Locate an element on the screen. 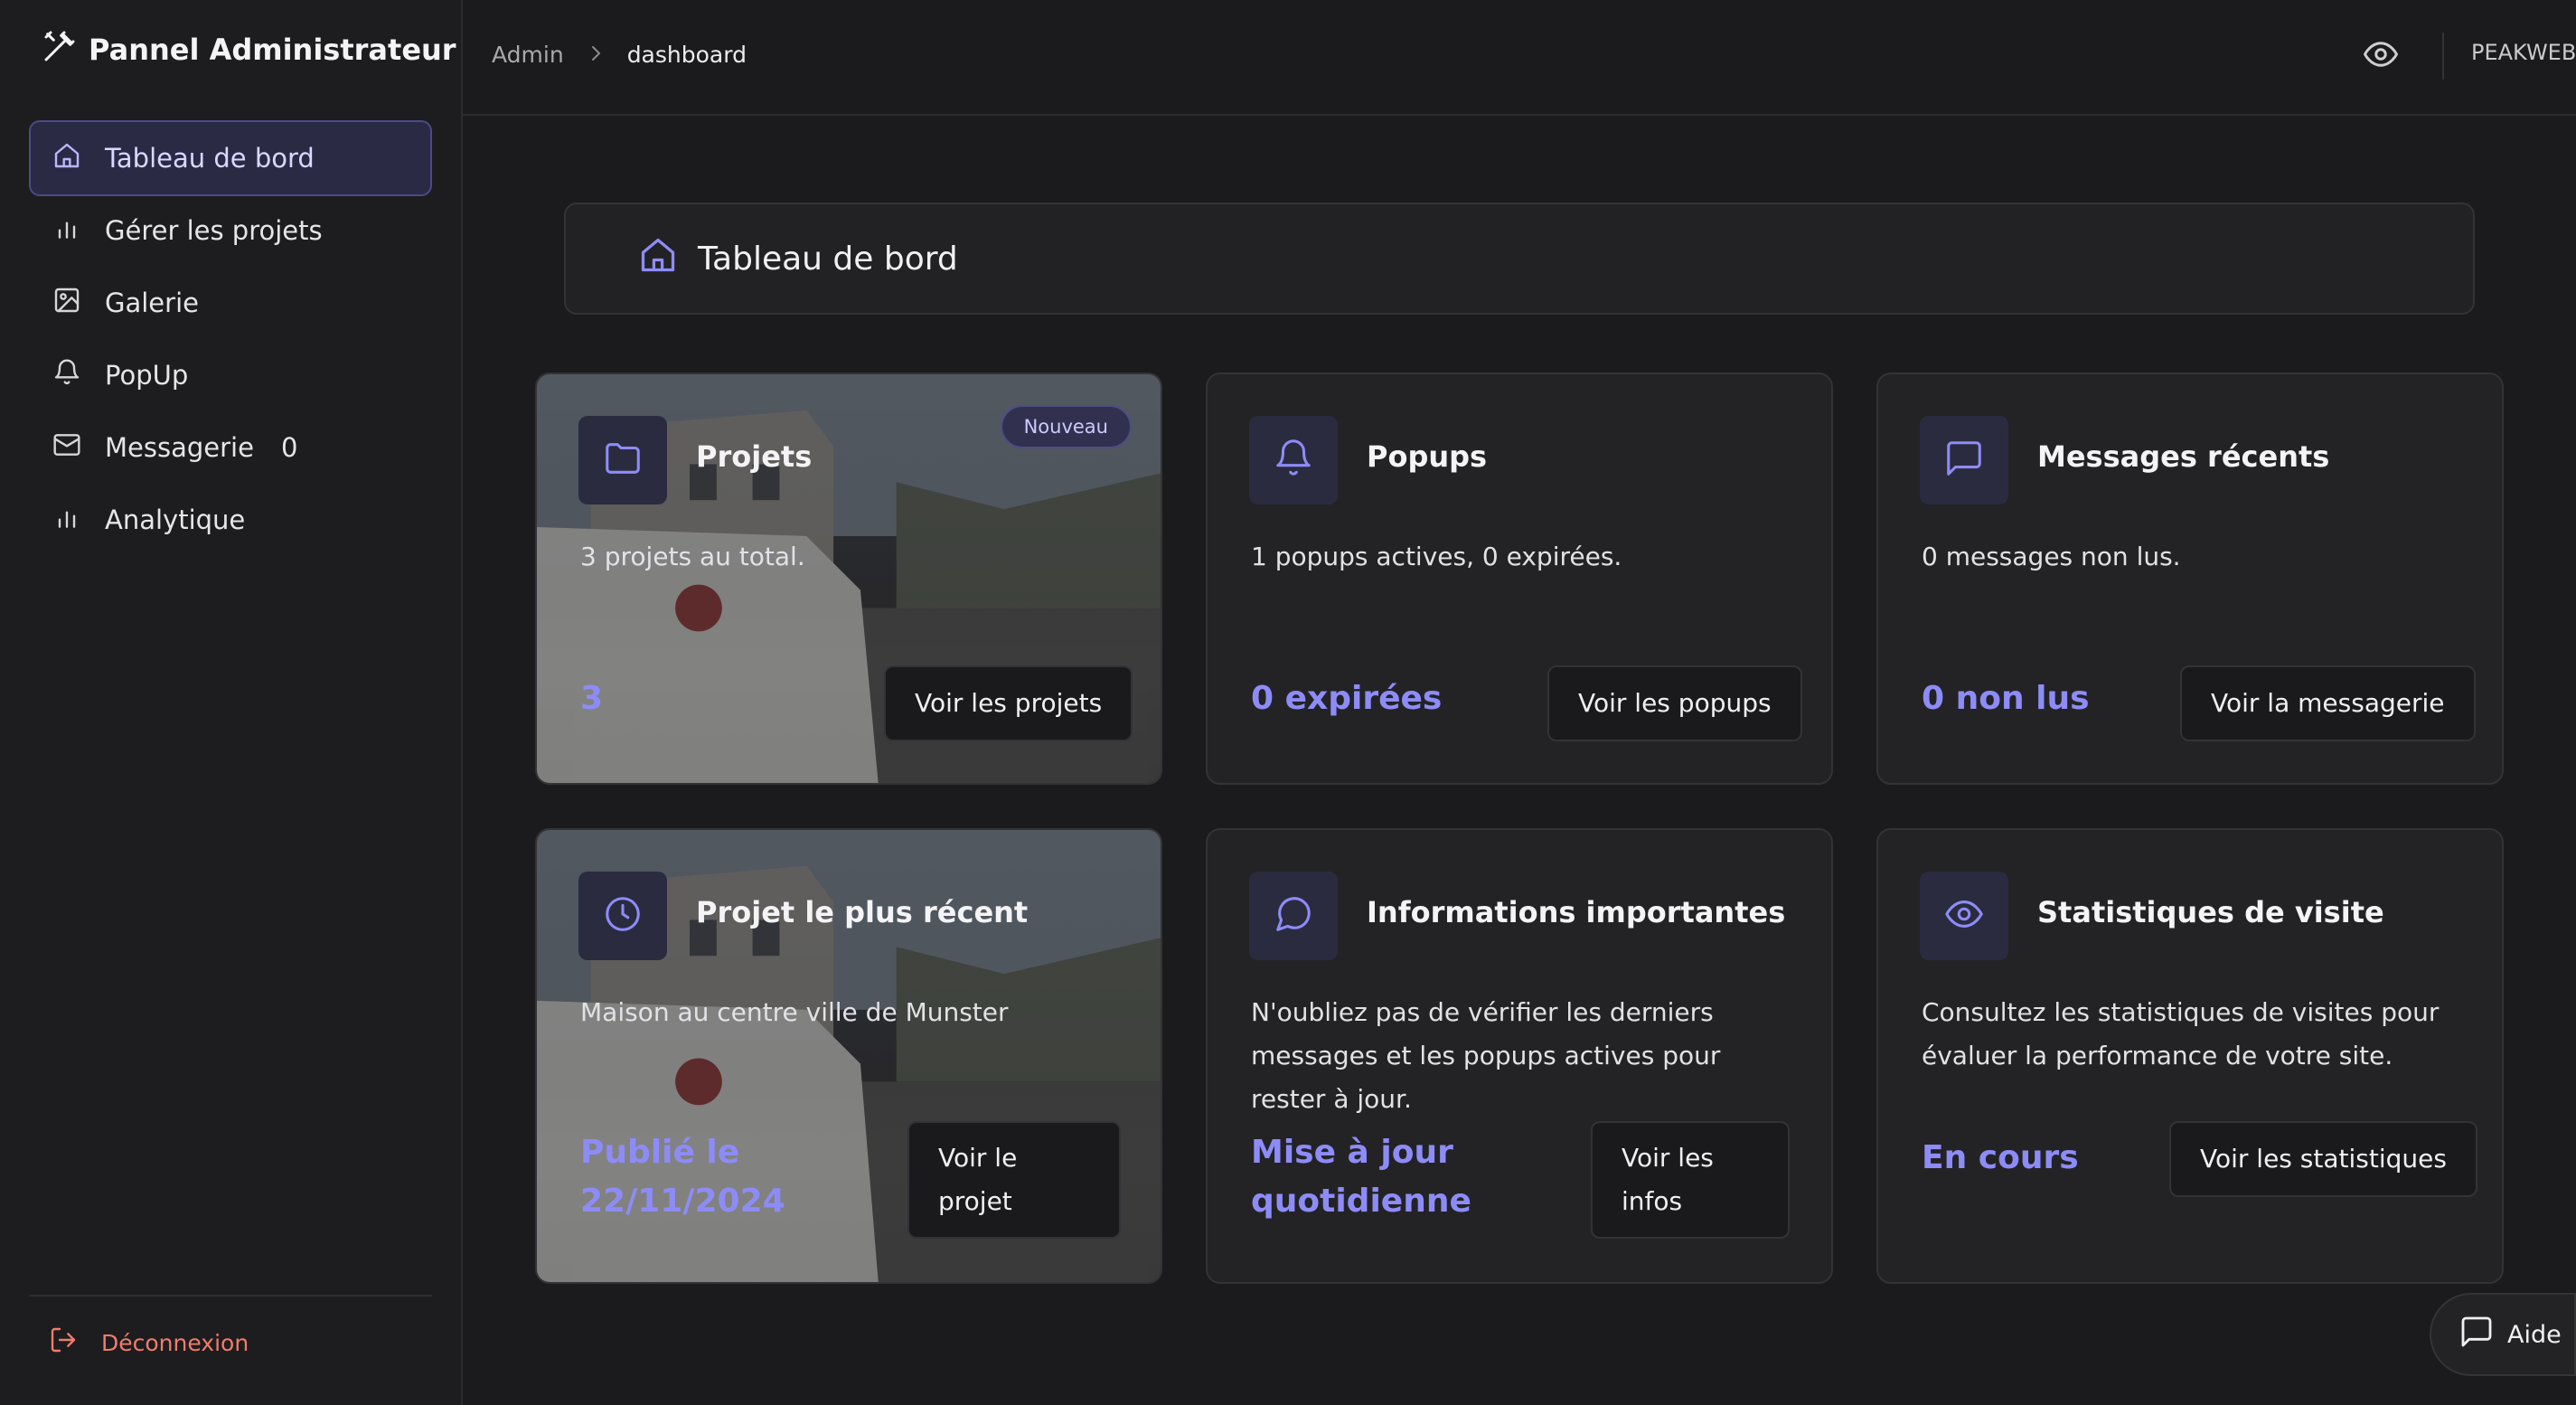  sidebar-divider is located at coordinates (231, 1296).